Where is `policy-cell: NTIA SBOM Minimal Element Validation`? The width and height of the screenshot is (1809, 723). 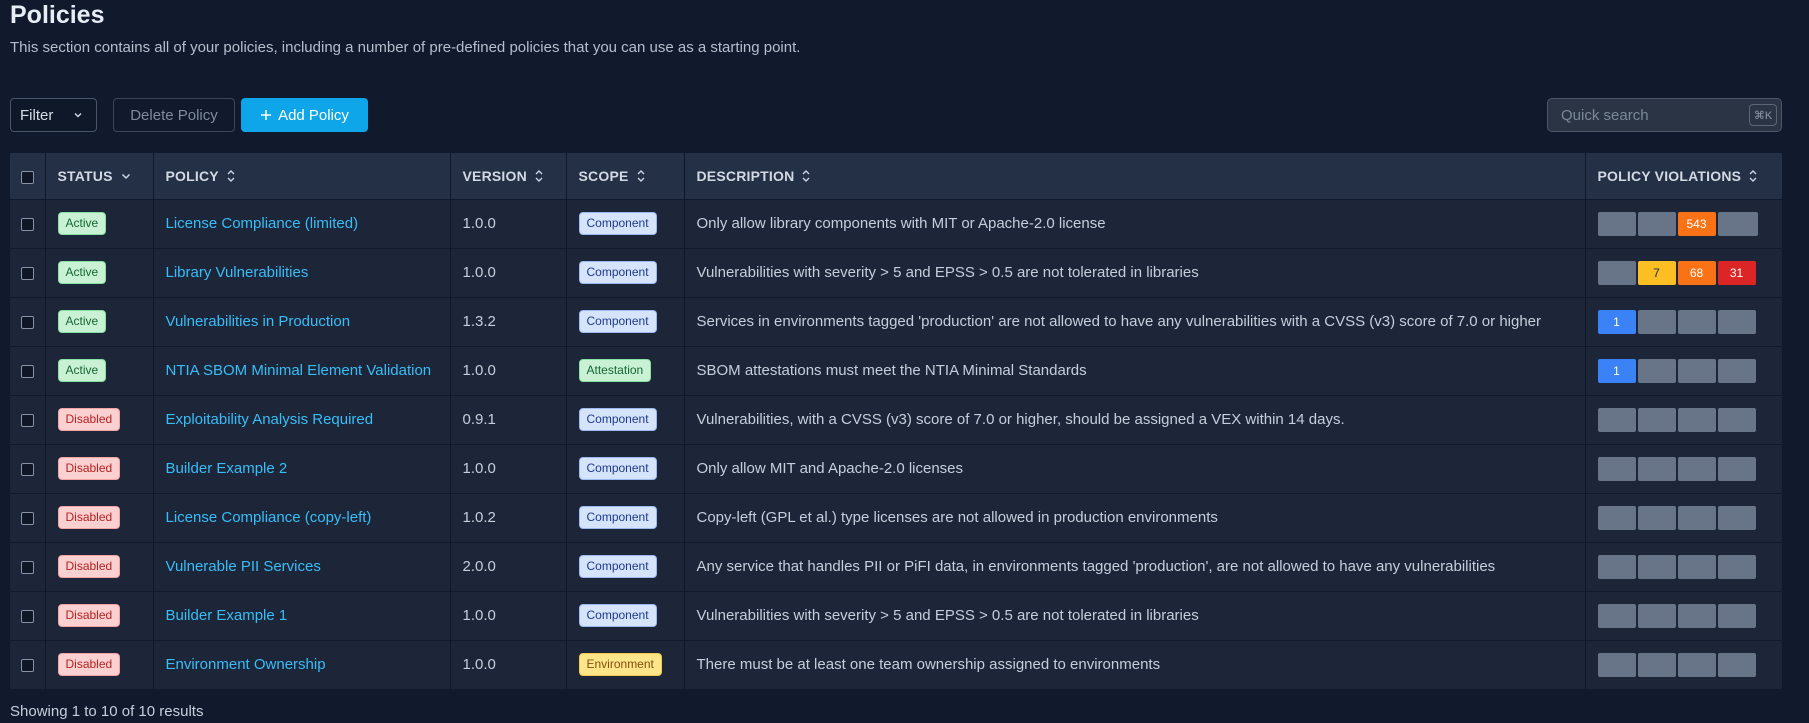 policy-cell: NTIA SBOM Minimal Element Validation is located at coordinates (302, 370).